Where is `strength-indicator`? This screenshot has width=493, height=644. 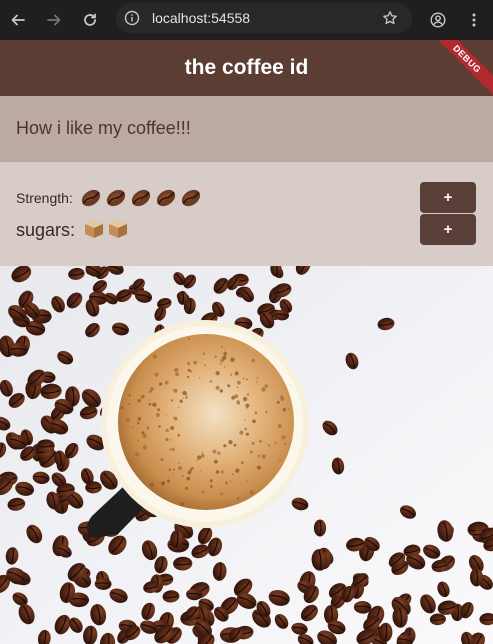 strength-indicator is located at coordinates (141, 198).